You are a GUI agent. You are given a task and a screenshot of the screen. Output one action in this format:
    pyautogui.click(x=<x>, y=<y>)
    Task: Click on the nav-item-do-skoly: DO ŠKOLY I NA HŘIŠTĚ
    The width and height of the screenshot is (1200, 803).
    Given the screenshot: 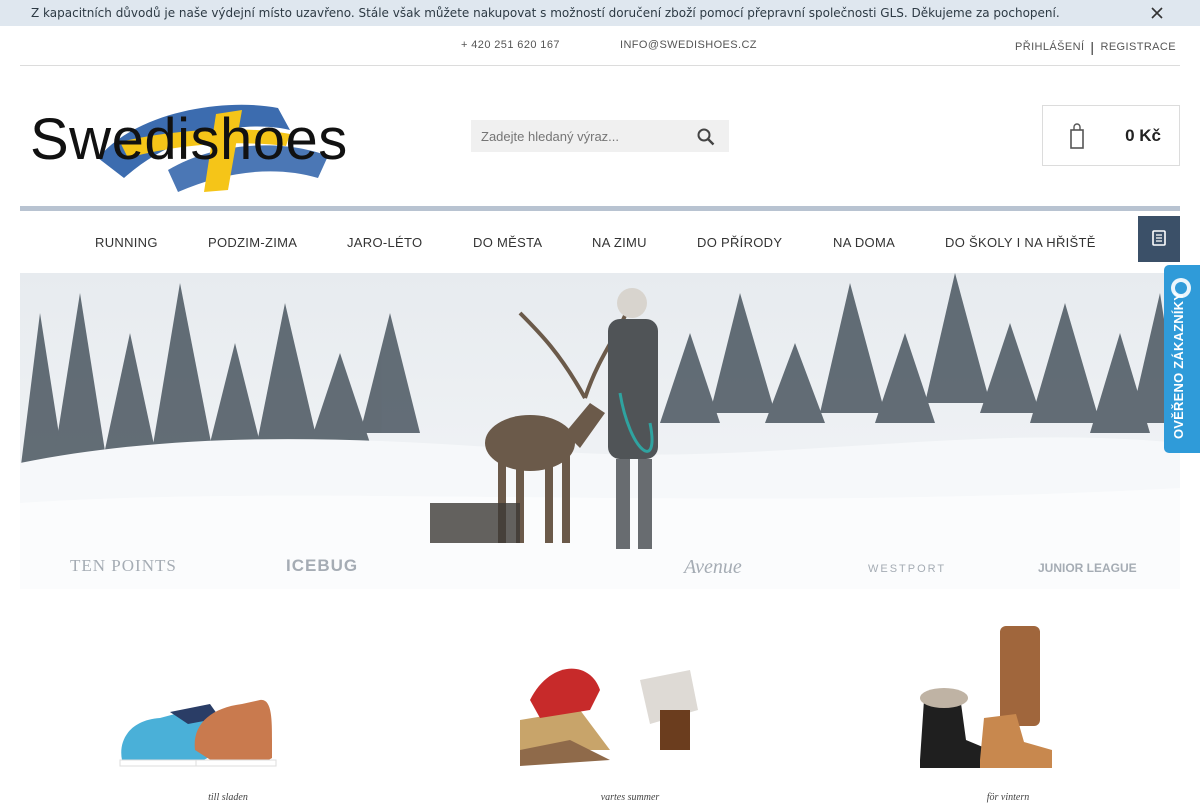 What is the action you would take?
    pyautogui.click(x=1020, y=242)
    